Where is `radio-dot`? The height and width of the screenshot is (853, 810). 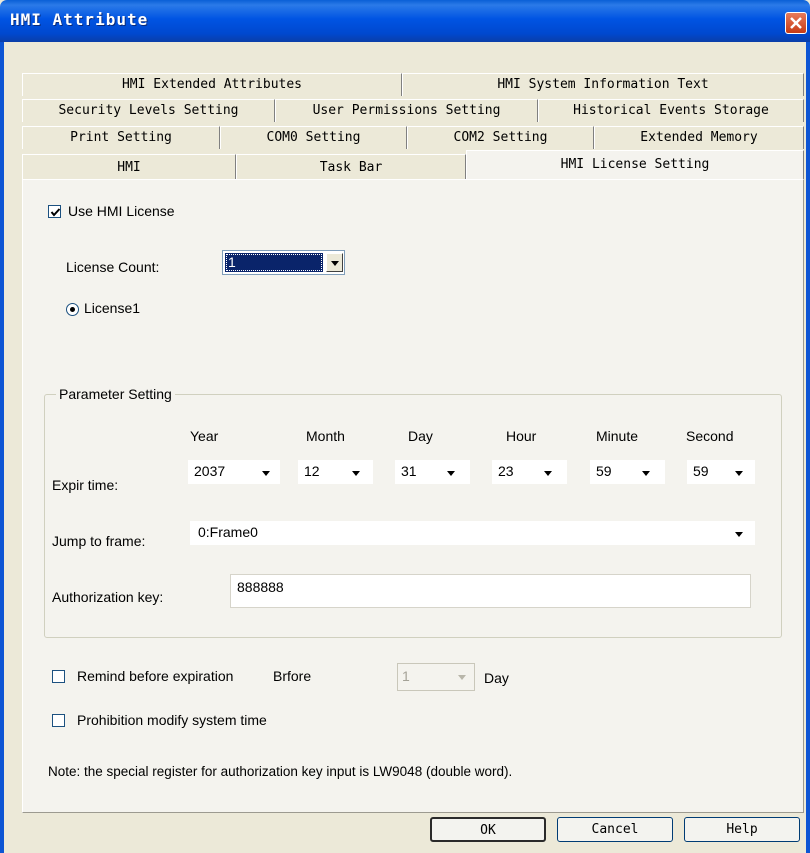
radio-dot is located at coordinates (72, 309).